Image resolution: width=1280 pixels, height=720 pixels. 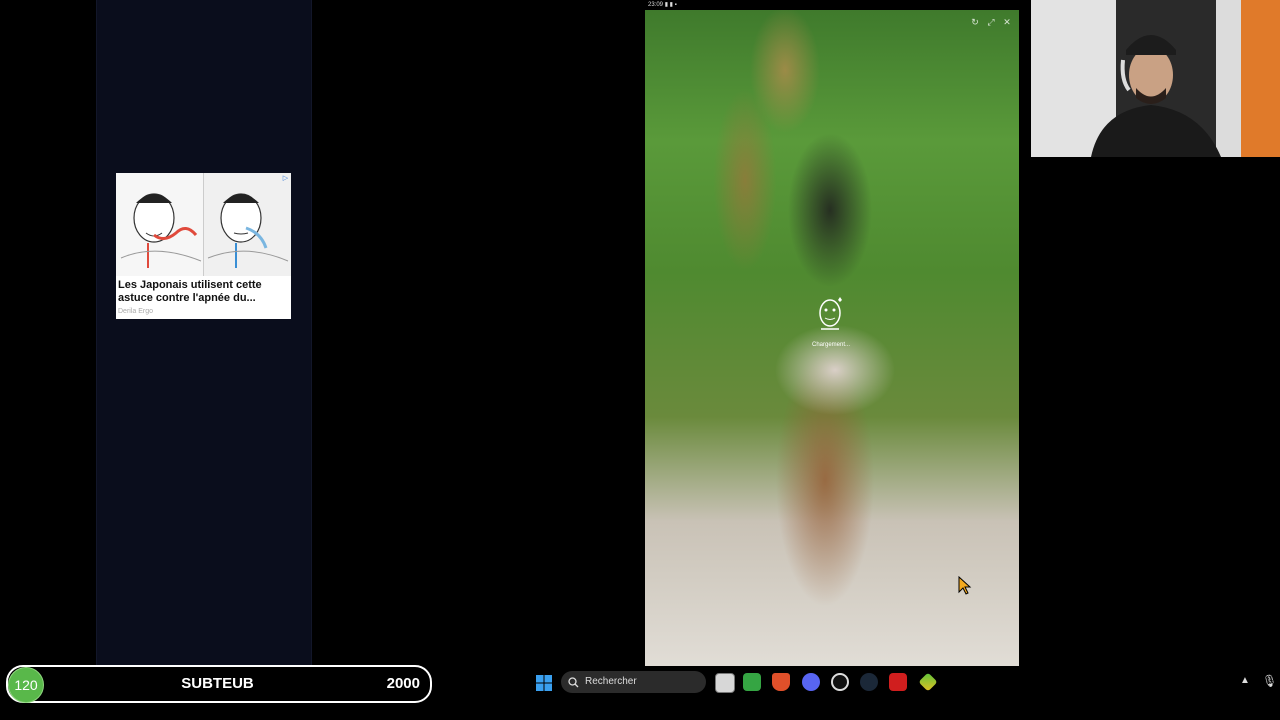 I want to click on sub-goal-name: SUBTEUB, so click(x=217, y=683).